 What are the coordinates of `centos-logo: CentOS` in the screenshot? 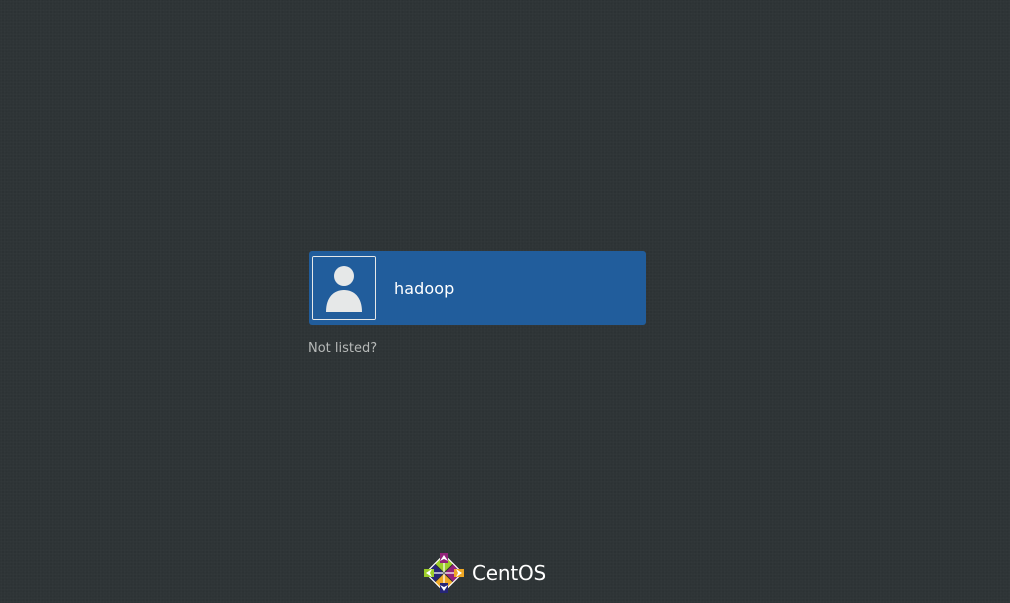 It's located at (484, 573).